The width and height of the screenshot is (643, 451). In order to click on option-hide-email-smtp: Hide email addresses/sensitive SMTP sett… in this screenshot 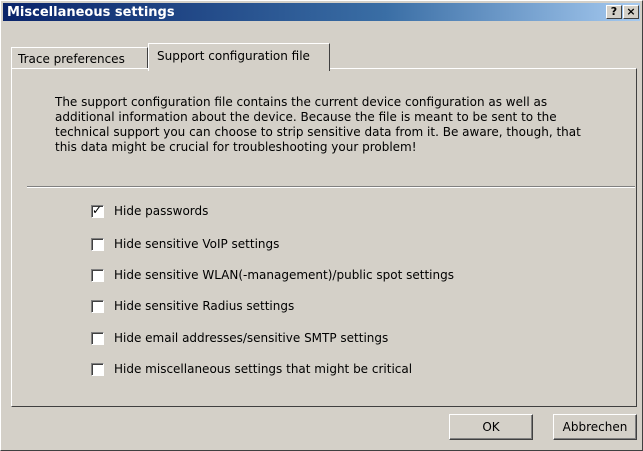, I will do `click(239, 338)`.